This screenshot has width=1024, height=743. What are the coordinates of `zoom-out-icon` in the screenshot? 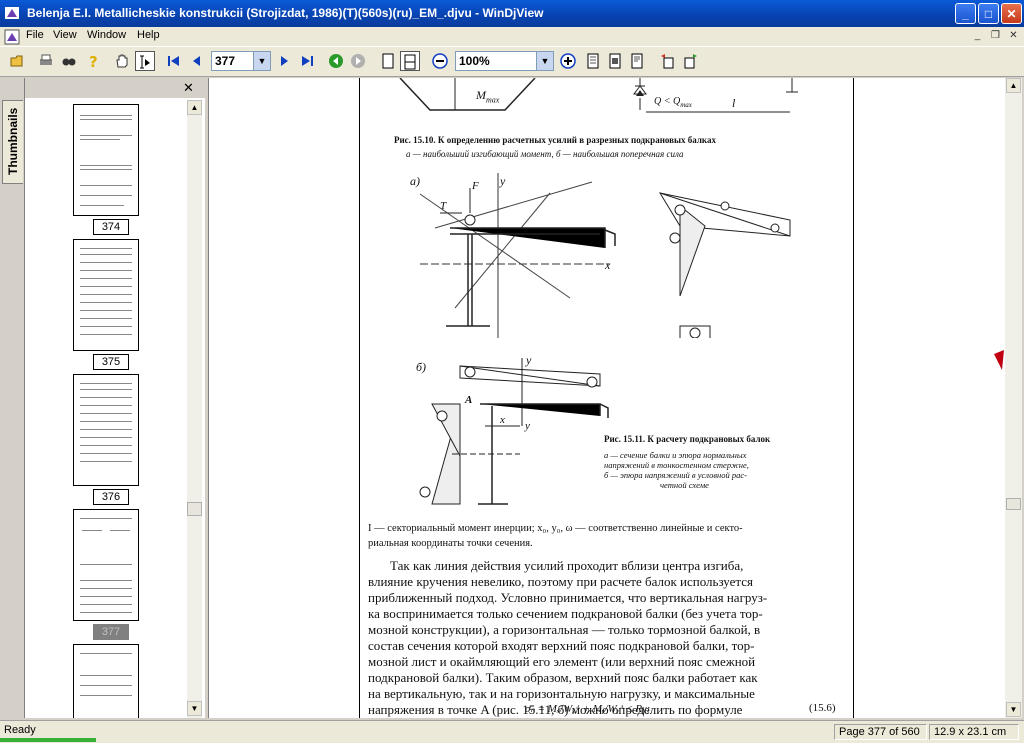 It's located at (440, 61).